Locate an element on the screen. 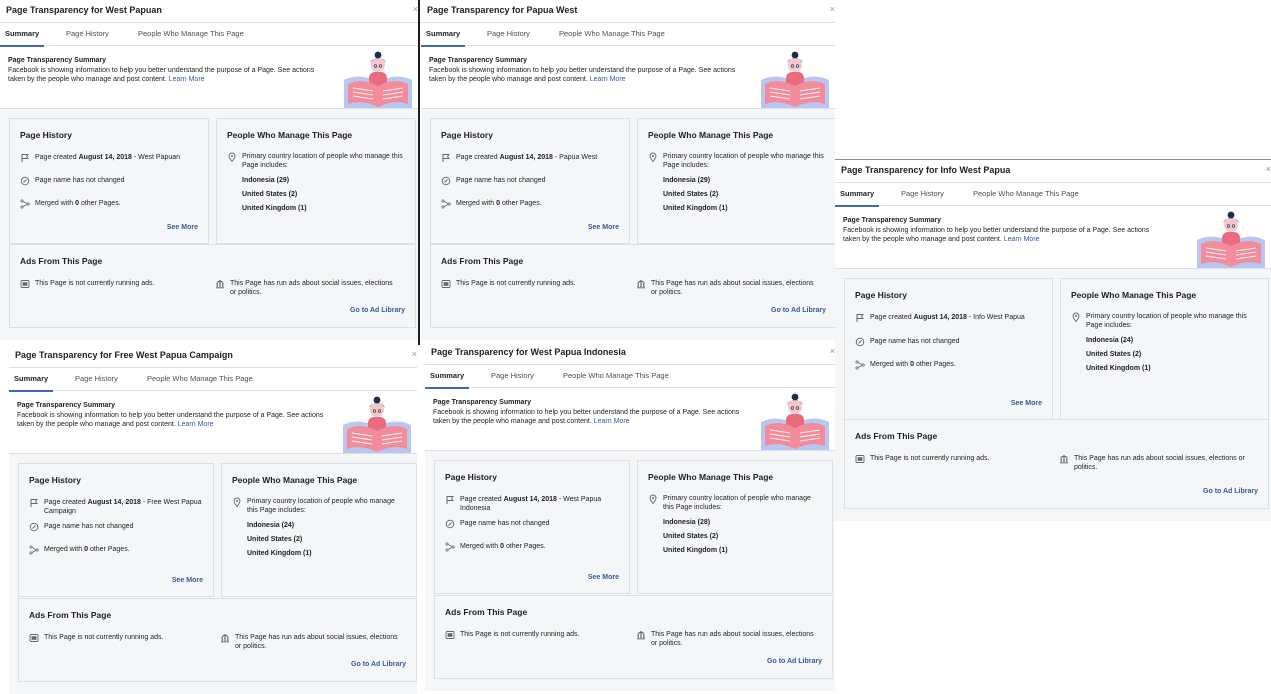 Image resolution: width=1271 pixels, height=694 pixels. country-item: United Kingdom (1) is located at coordinates (1118, 368).